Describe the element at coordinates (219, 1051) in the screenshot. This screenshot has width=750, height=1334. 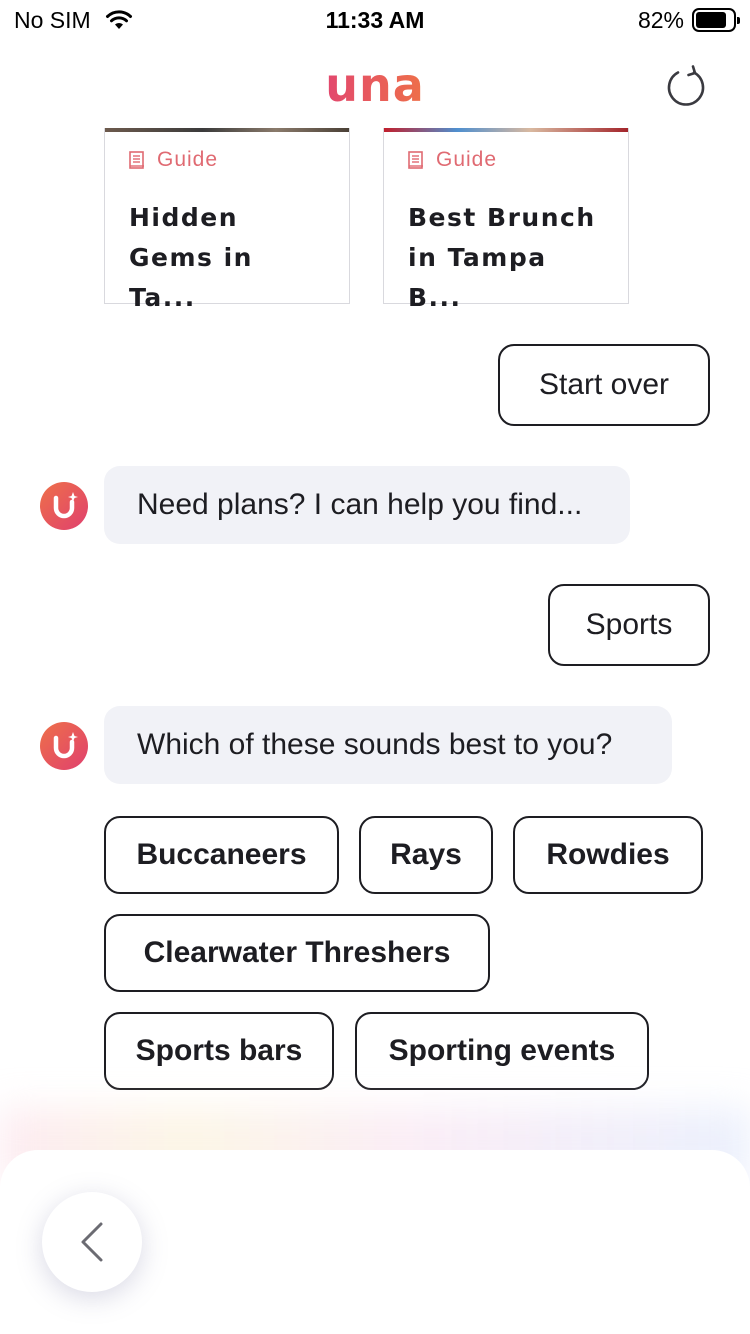
I see `option-sports-bars: Sports bars` at that location.